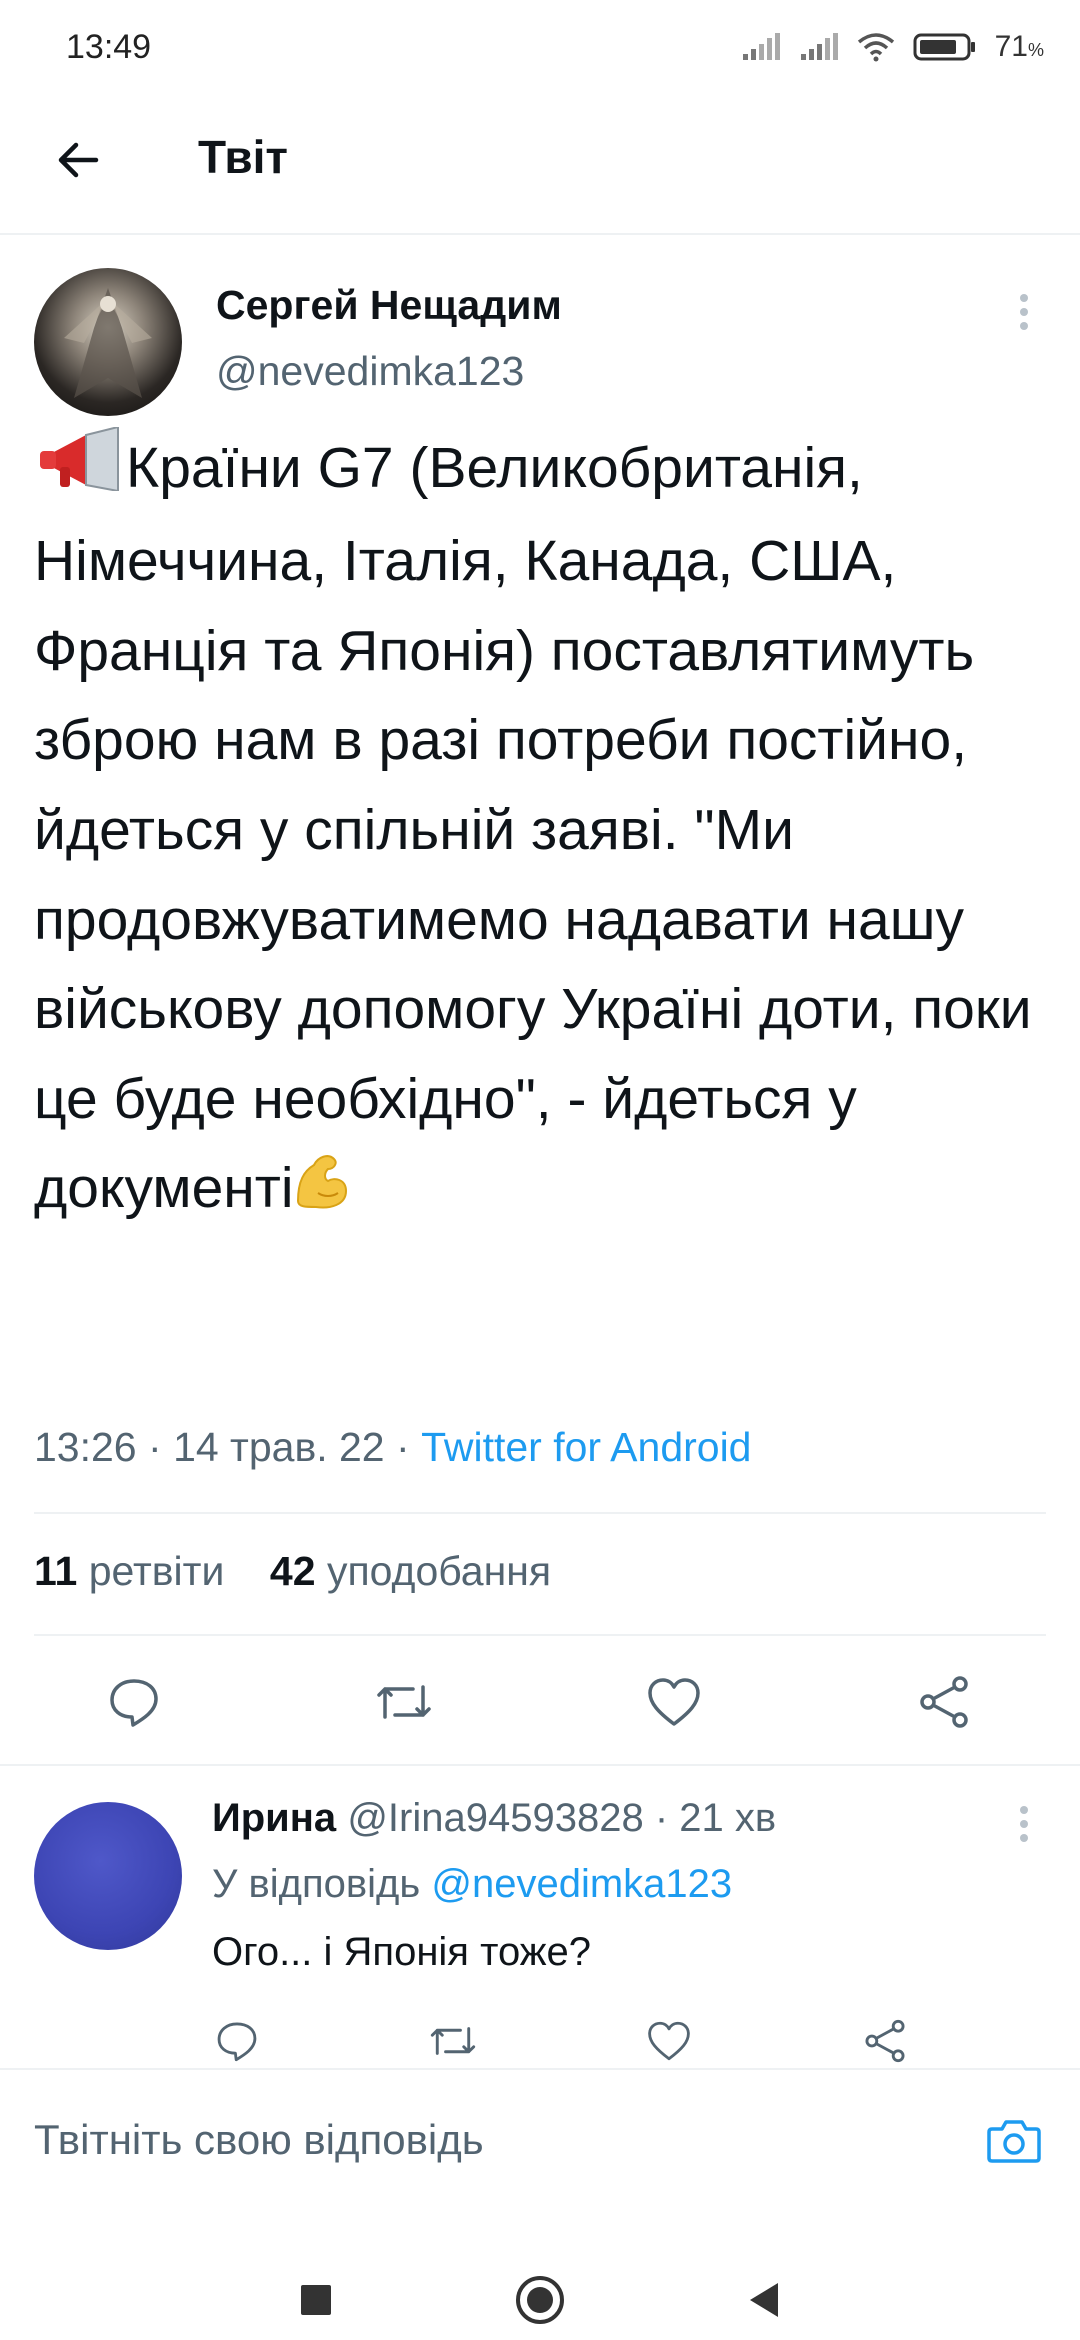 The width and height of the screenshot is (1080, 2340). I want to click on author-handle: @nevedimka123, so click(370, 371).